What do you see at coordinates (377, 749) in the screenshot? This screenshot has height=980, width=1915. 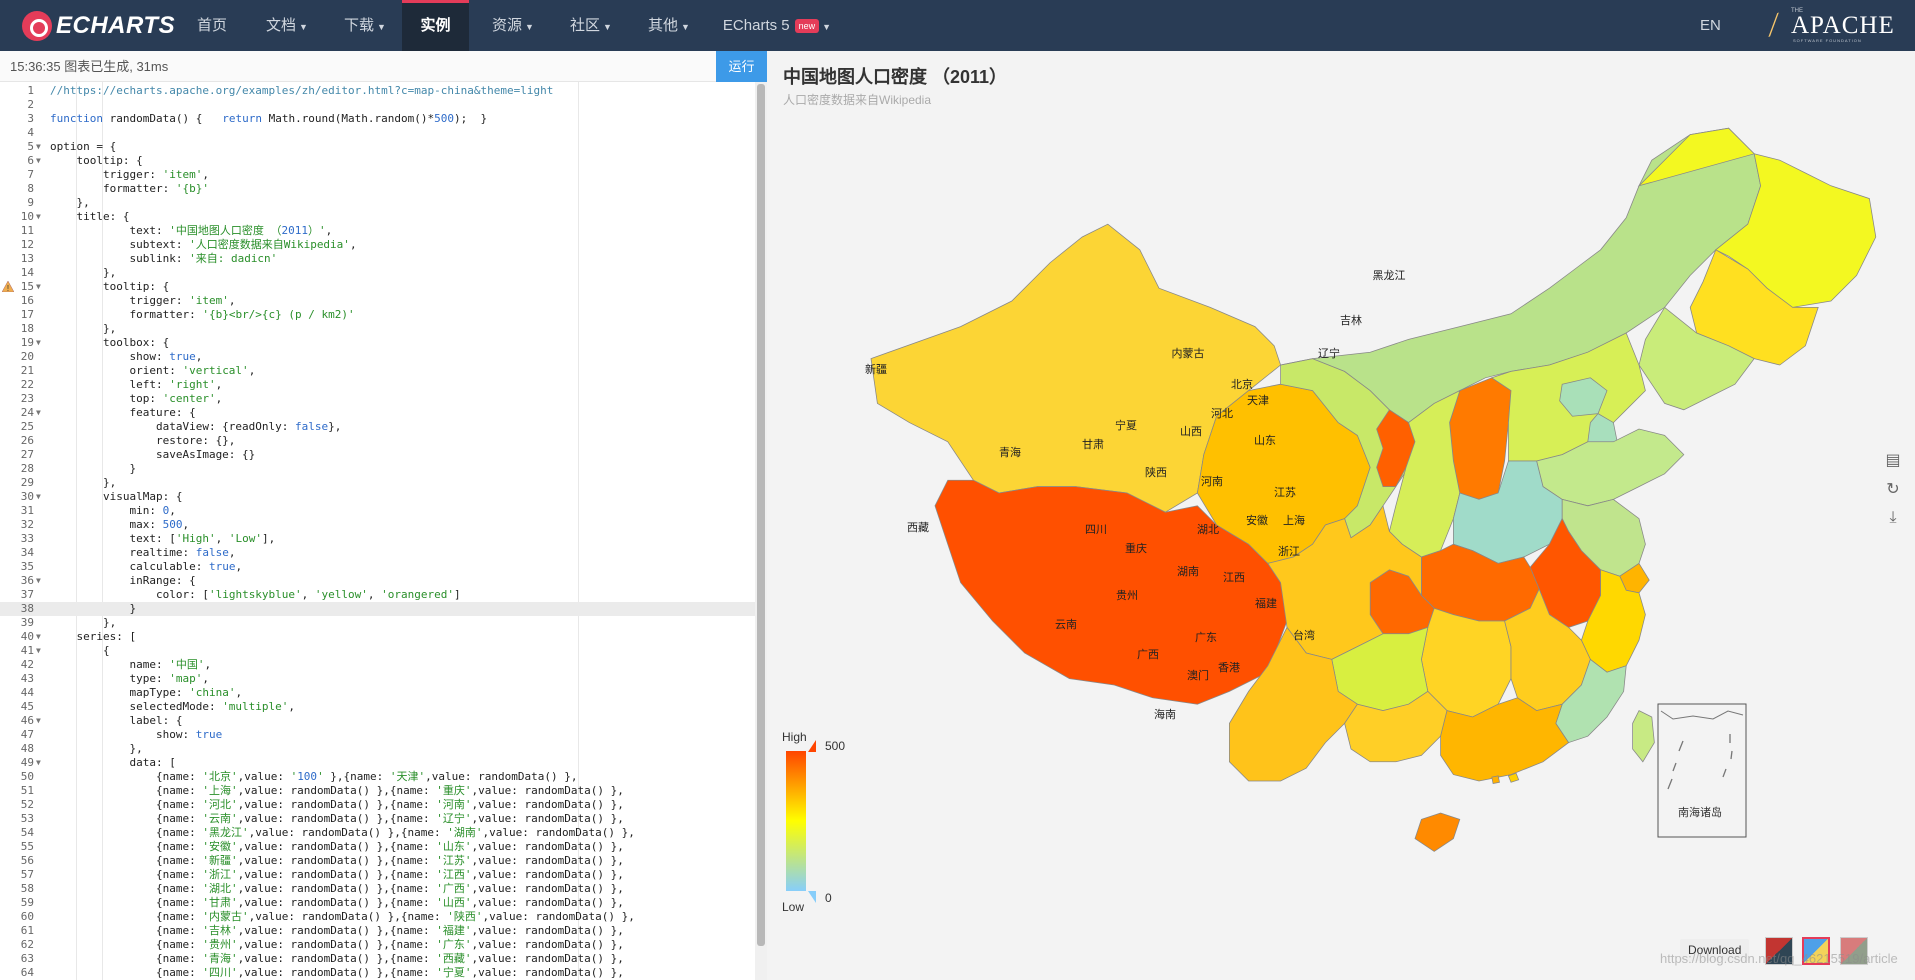 I see `code-line: 48 },` at bounding box center [377, 749].